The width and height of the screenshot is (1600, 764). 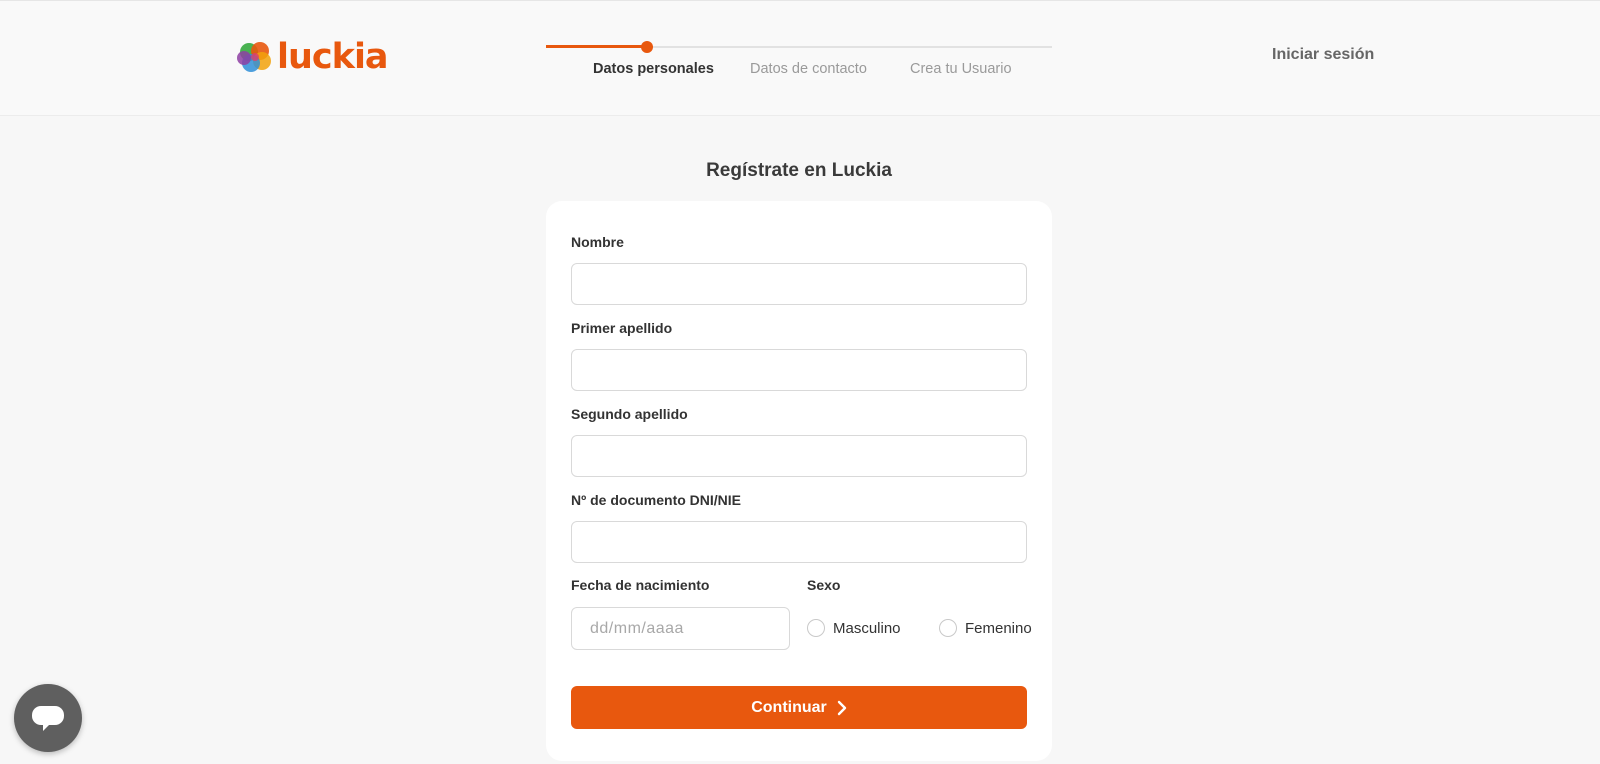 What do you see at coordinates (1323, 55) in the screenshot?
I see `login-link: Iniciar sesión` at bounding box center [1323, 55].